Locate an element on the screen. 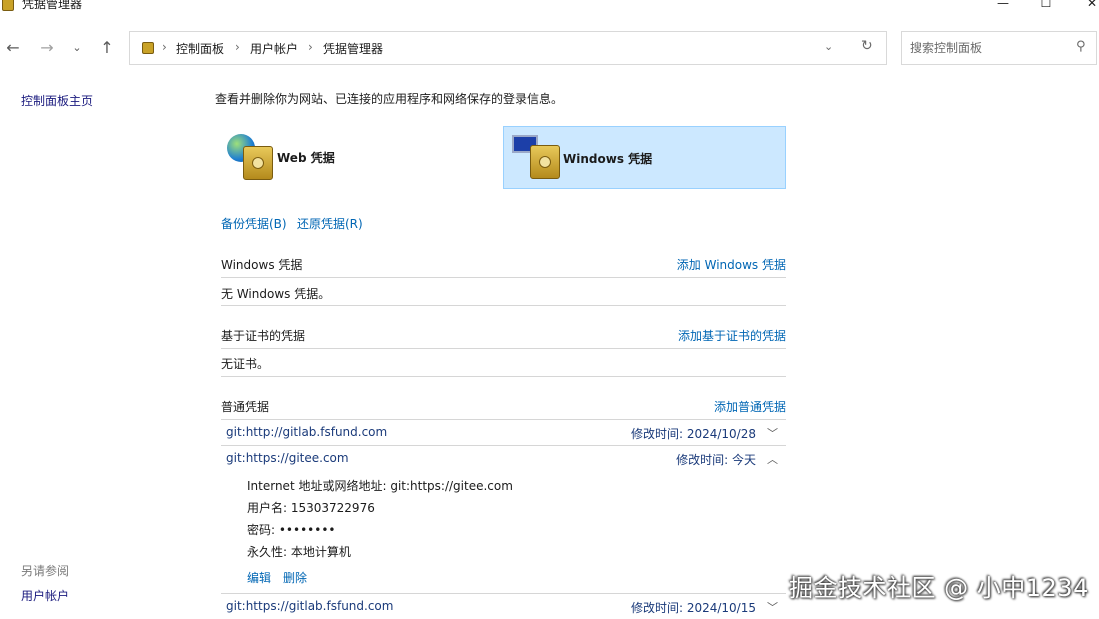 Image resolution: width=1099 pixels, height=619 pixels. generic-credentials-heading: 普通凭据 is located at coordinates (245, 407).